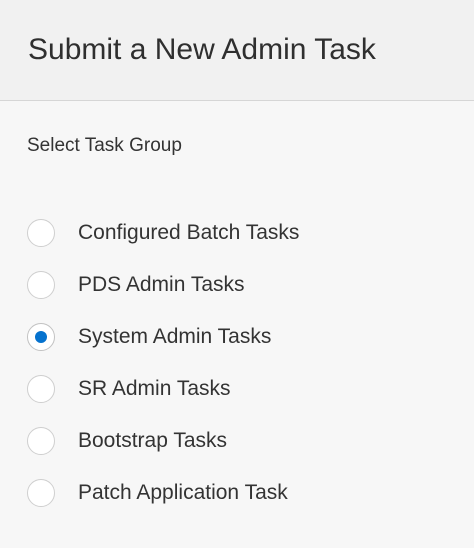  I want to click on radio-option-sr-admin-tasks: SR Admin Tasks, so click(250, 389).